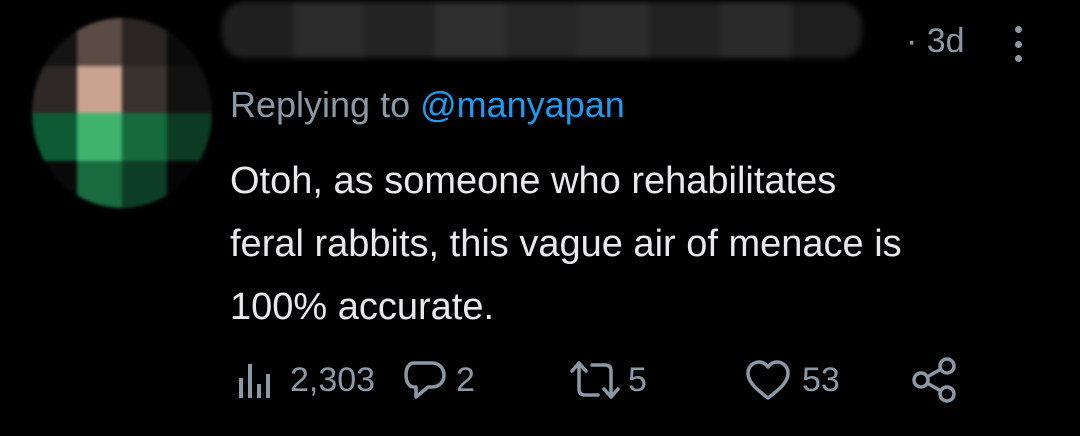  I want to click on timestamp: · 3d, so click(935, 41).